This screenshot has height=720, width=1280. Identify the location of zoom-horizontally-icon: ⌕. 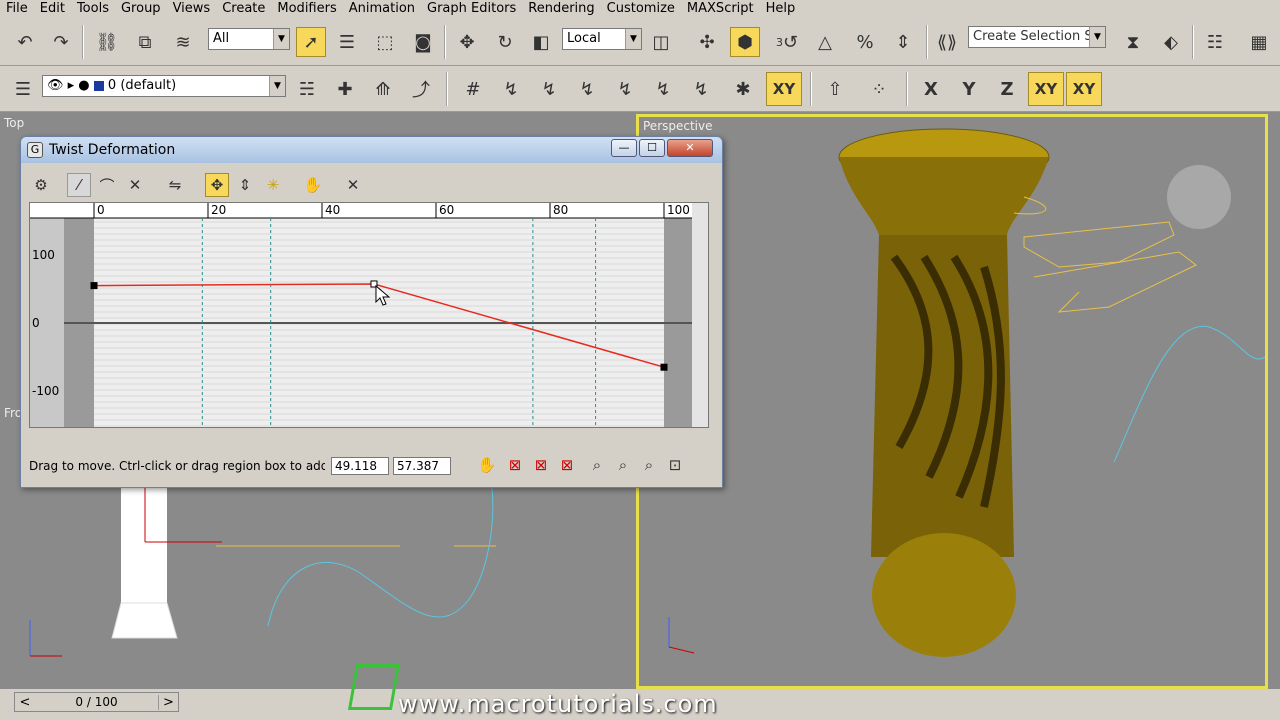
(597, 465).